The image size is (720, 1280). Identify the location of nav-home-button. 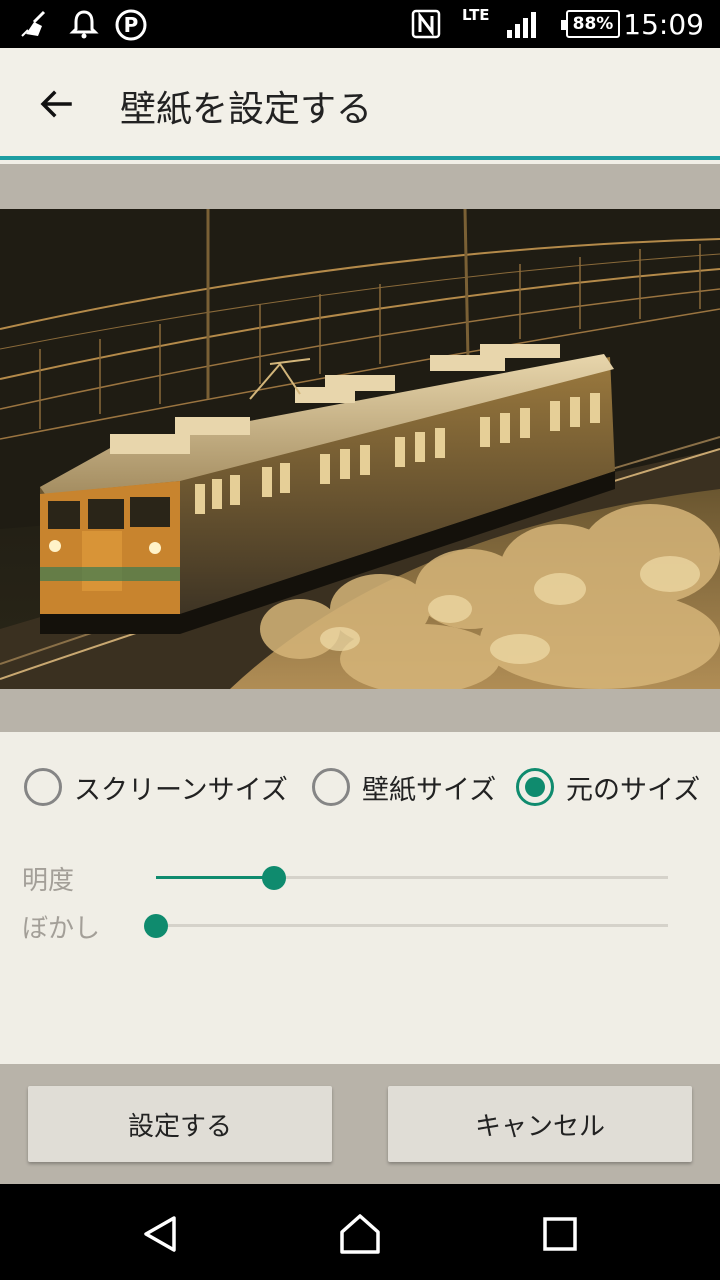
(360, 1234).